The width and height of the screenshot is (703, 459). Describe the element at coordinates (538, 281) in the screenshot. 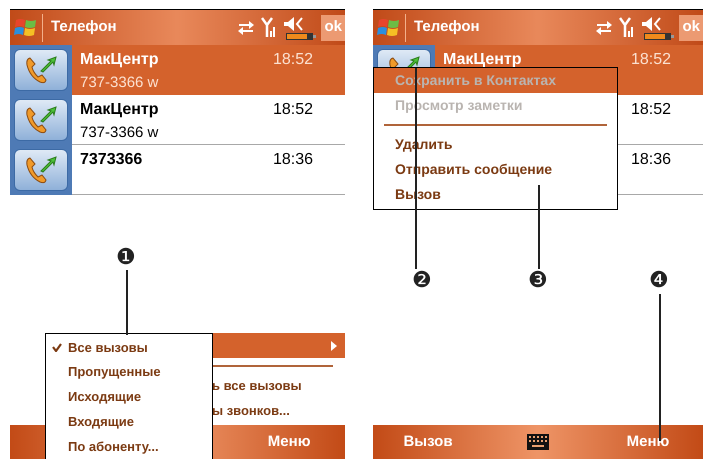

I see `callout-number: ❸` at that location.